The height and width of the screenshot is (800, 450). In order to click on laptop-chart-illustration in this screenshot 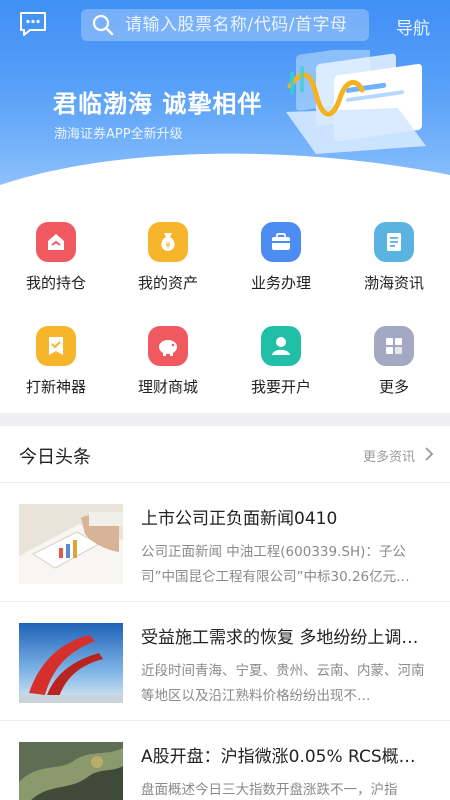, I will do `click(356, 102)`.